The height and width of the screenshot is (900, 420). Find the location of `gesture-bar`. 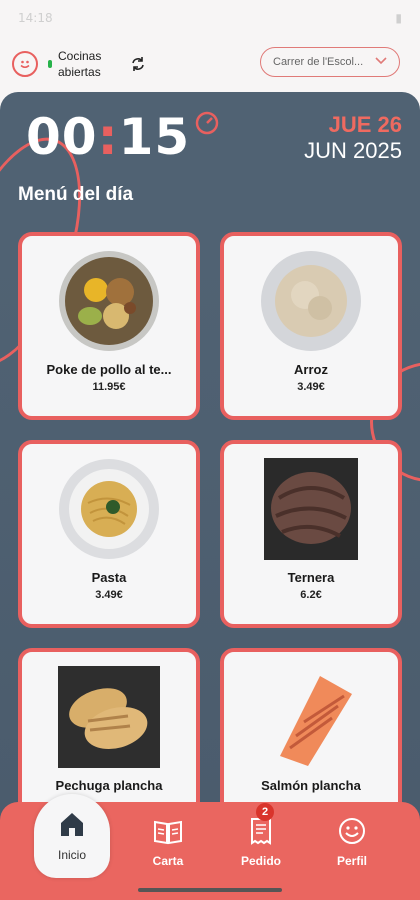

gesture-bar is located at coordinates (210, 890).